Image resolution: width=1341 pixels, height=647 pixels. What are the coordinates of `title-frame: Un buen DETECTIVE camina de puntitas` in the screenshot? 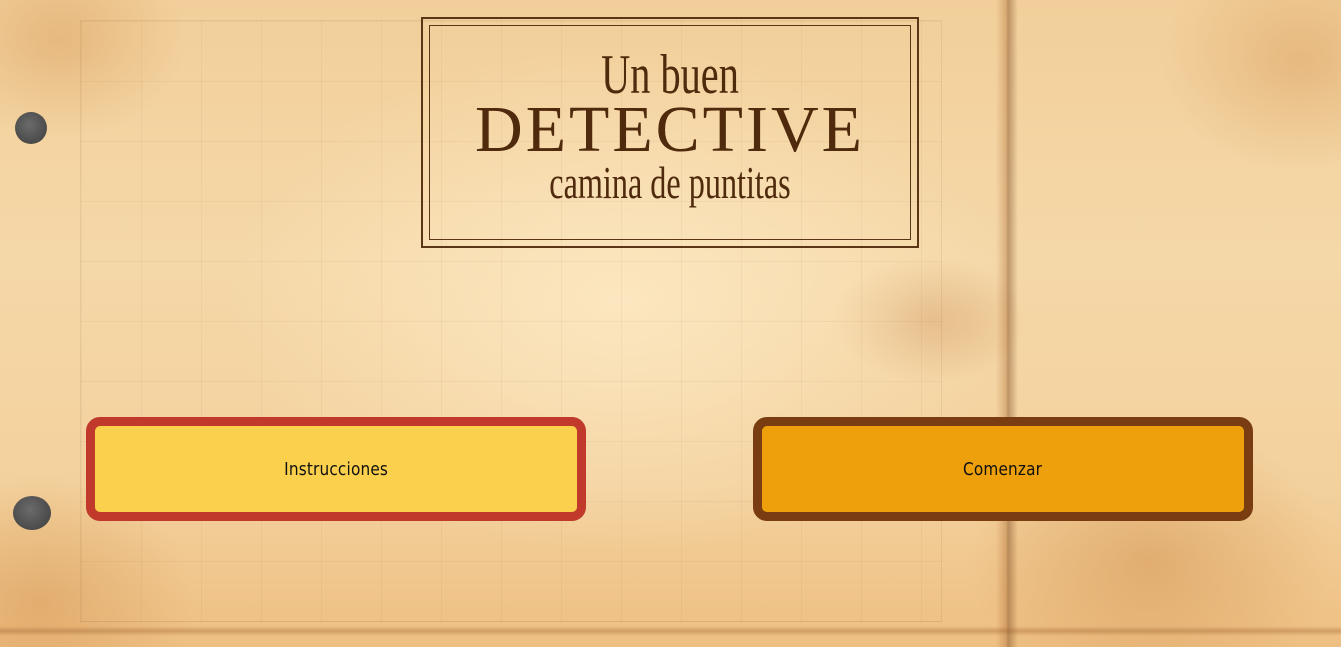 It's located at (670, 132).